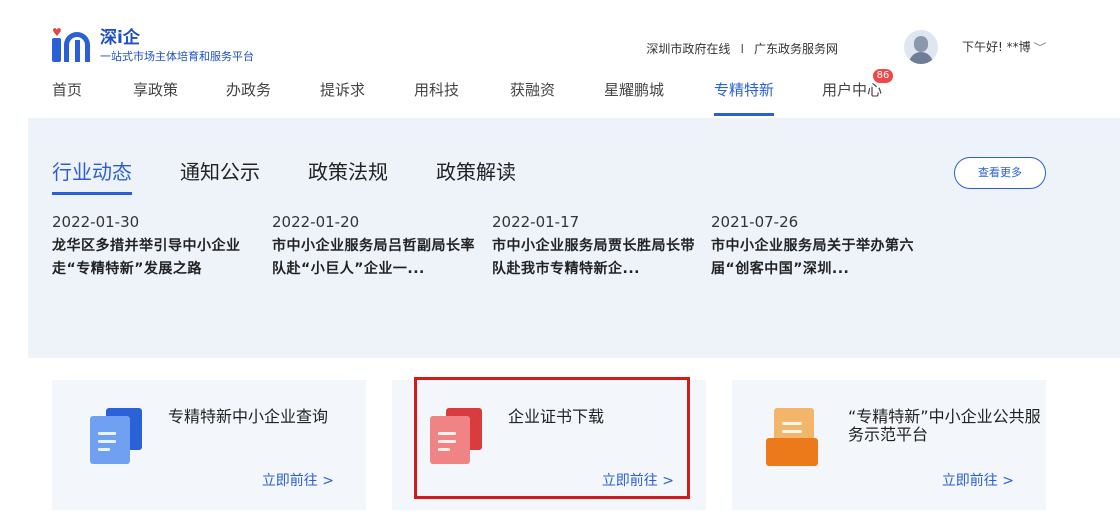 This screenshot has height=526, width=1120. What do you see at coordinates (552, 438) in the screenshot?
I see `highlight-box` at bounding box center [552, 438].